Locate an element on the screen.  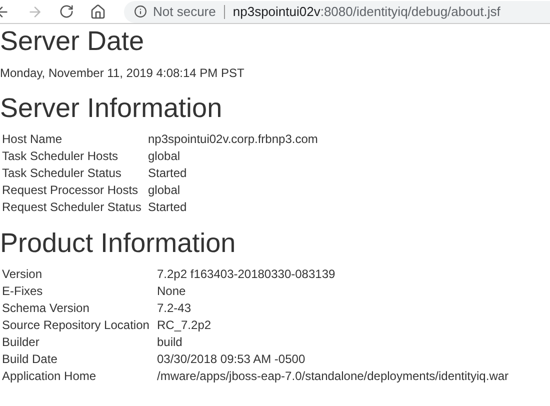
address-bar: Not secure np3spointui02v:8080/identityiq/debug/about.jsf is located at coordinates (337, 11).